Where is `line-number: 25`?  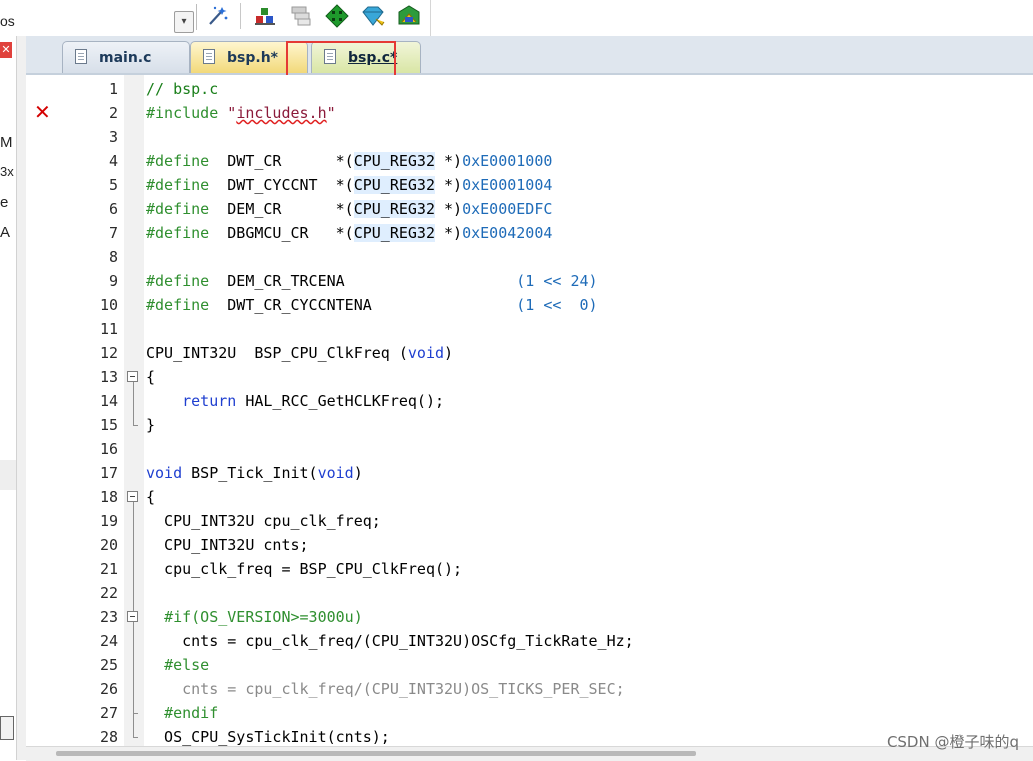 line-number: 25 is located at coordinates (108, 665).